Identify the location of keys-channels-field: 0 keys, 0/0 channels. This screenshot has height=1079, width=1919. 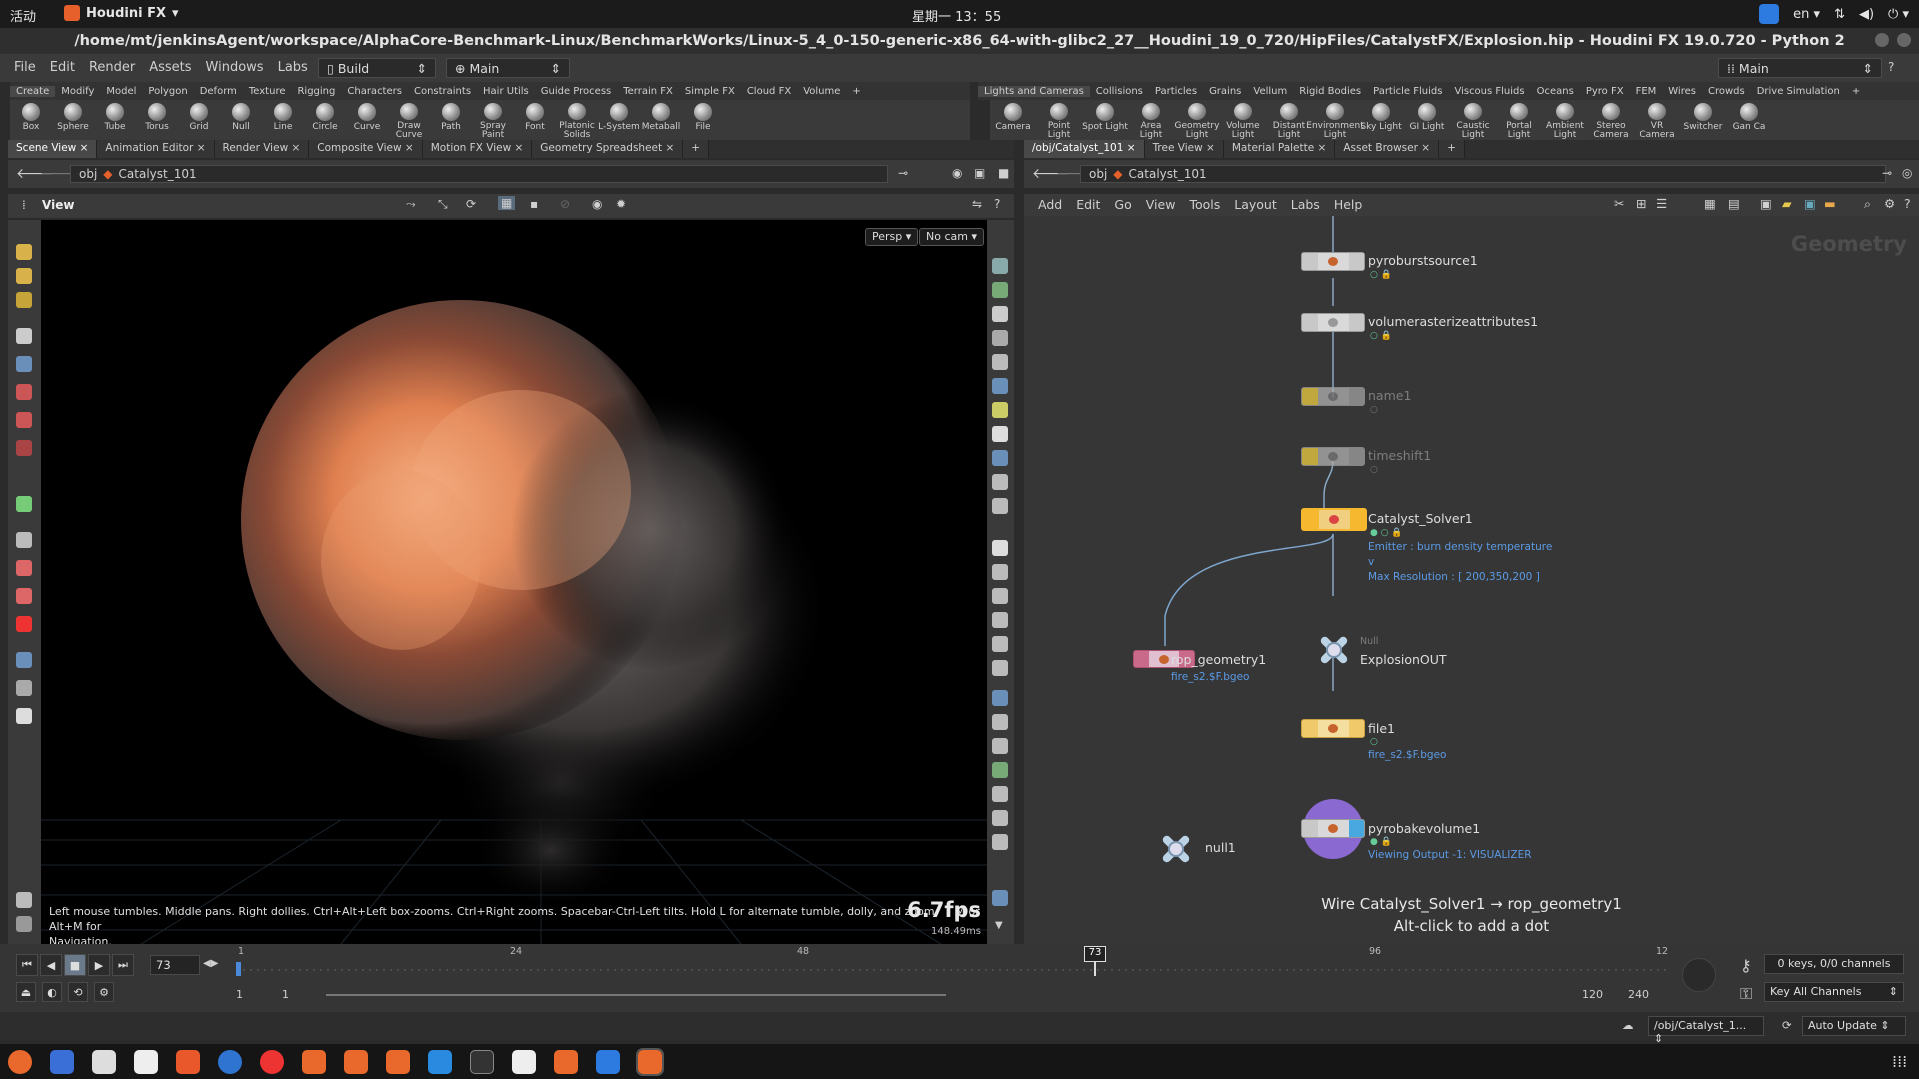
(1834, 964).